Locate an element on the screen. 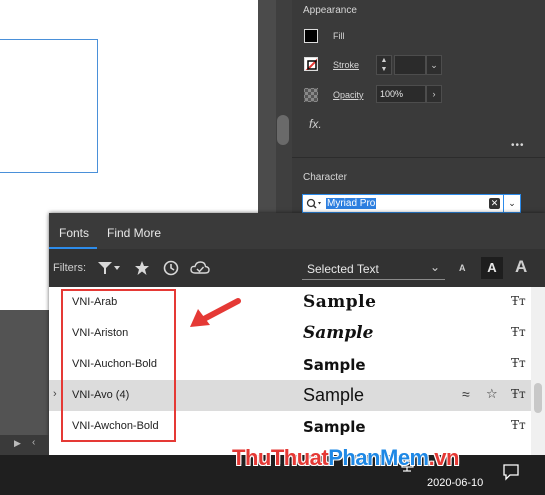 The image size is (545, 495). taskbar-date: 2020-06-10 is located at coordinates (455, 483).